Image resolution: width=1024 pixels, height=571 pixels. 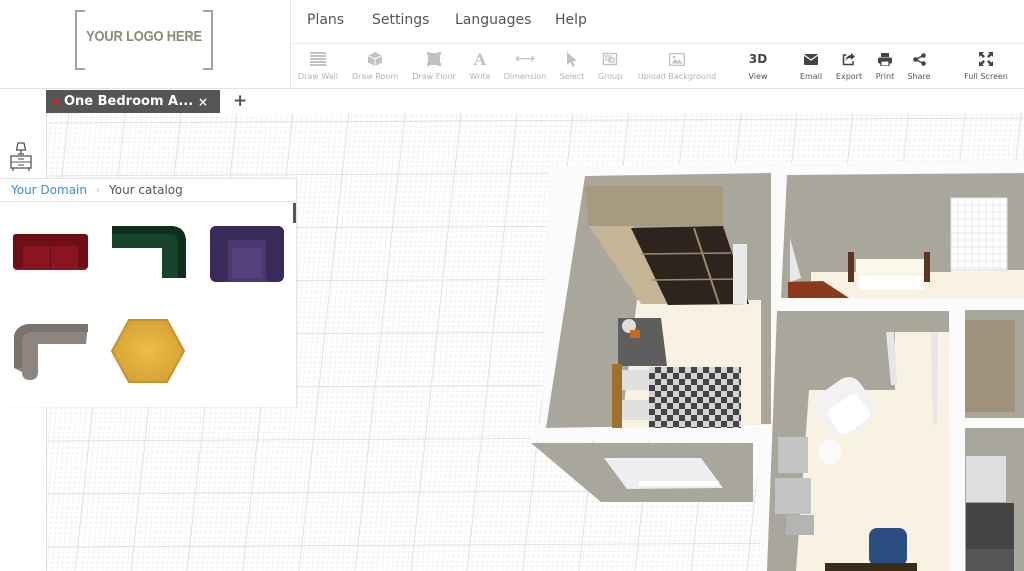 What do you see at coordinates (318, 65) in the screenshot?
I see `draw-wall-button: Draw Wall` at bounding box center [318, 65].